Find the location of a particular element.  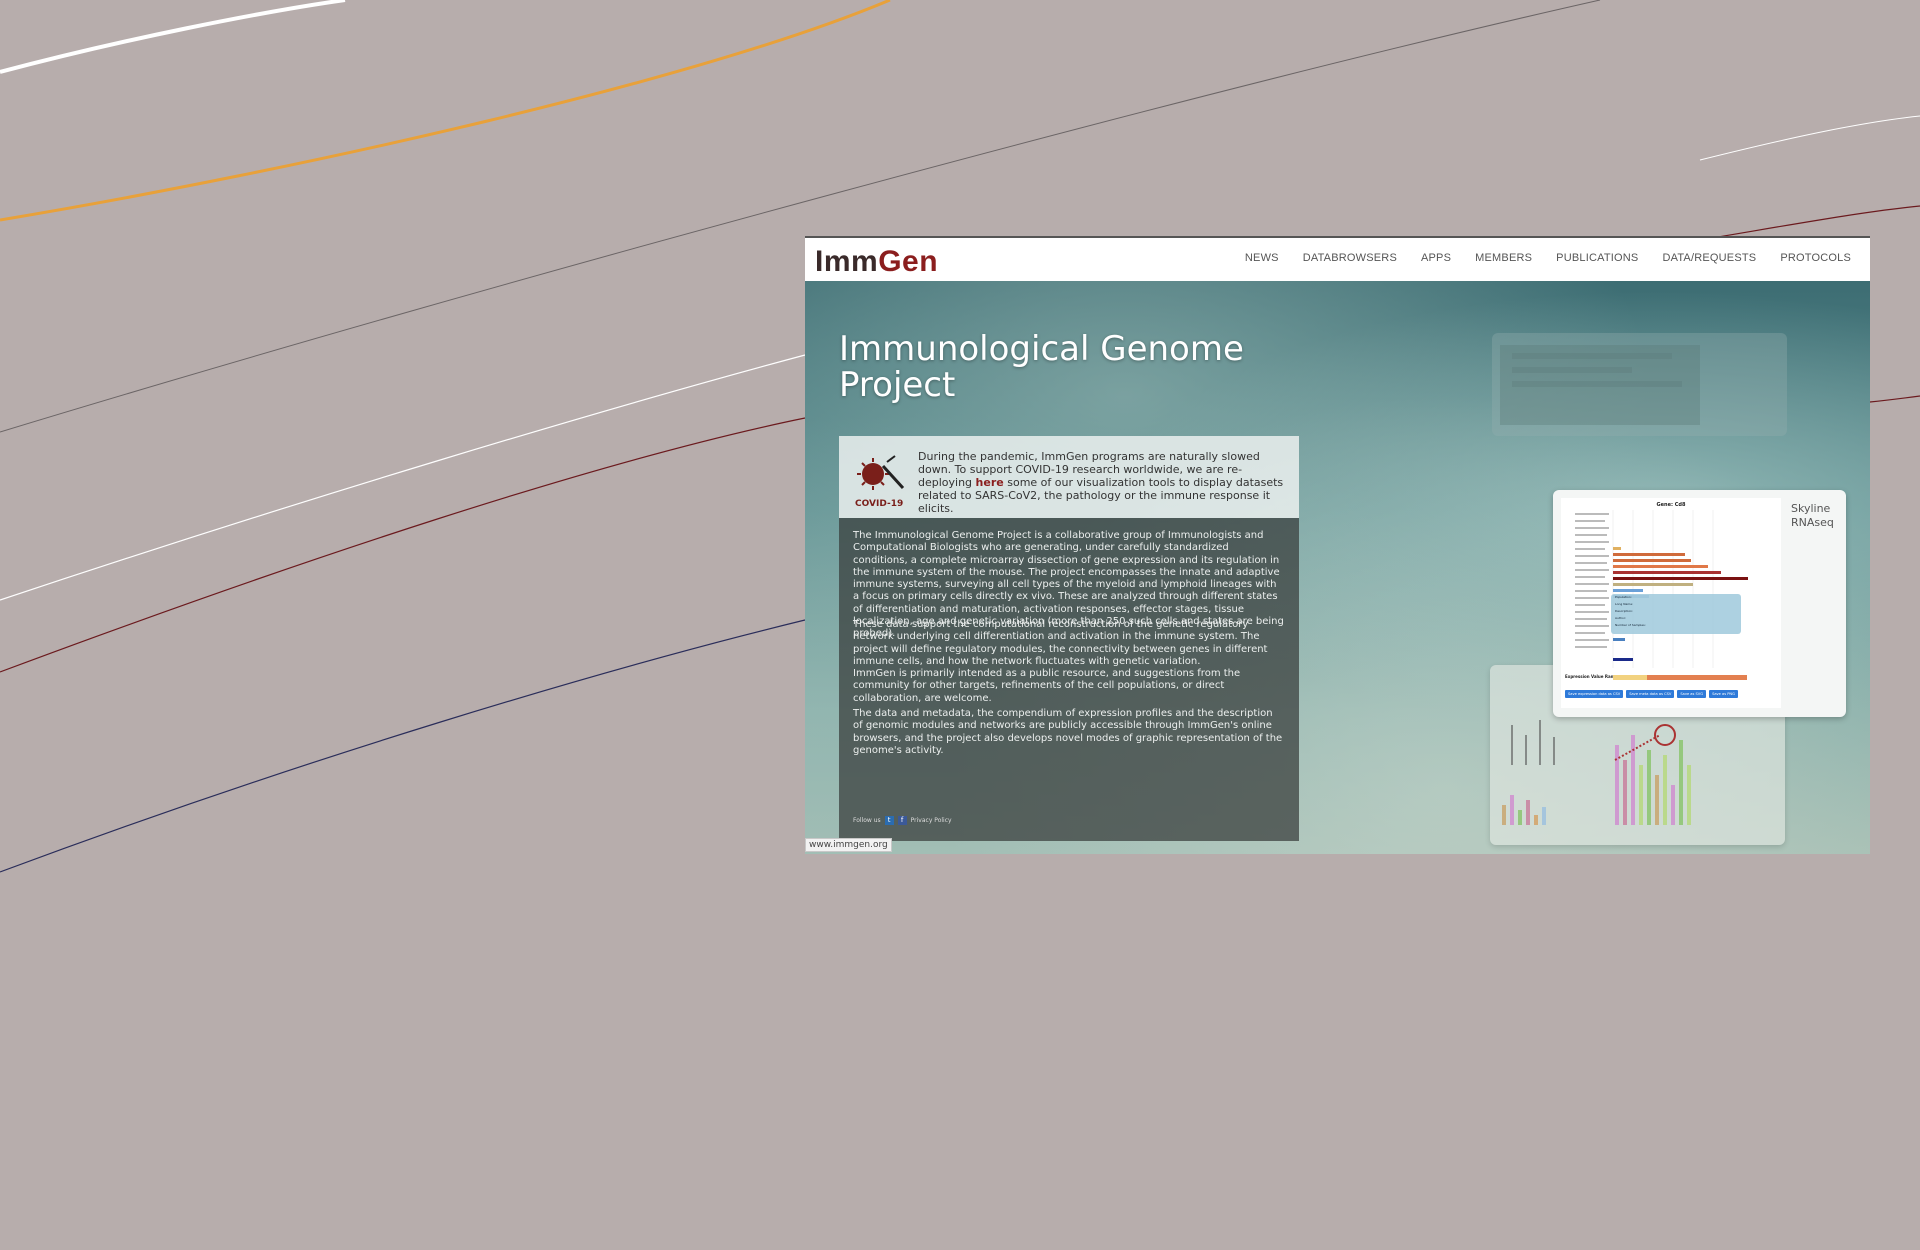

nav-data-requests: DATA/REQUESTS is located at coordinates (1709, 258).